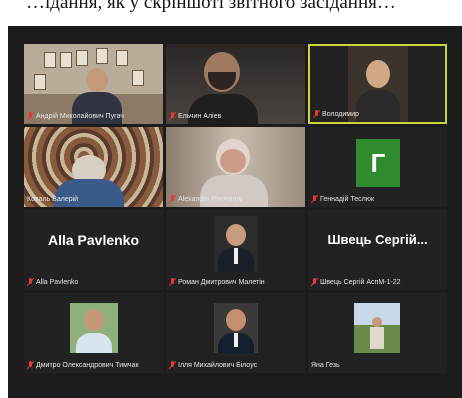 The height and width of the screenshot is (398, 462). I want to click on participant-name-label: Геннадій Теслюк, so click(342, 199).